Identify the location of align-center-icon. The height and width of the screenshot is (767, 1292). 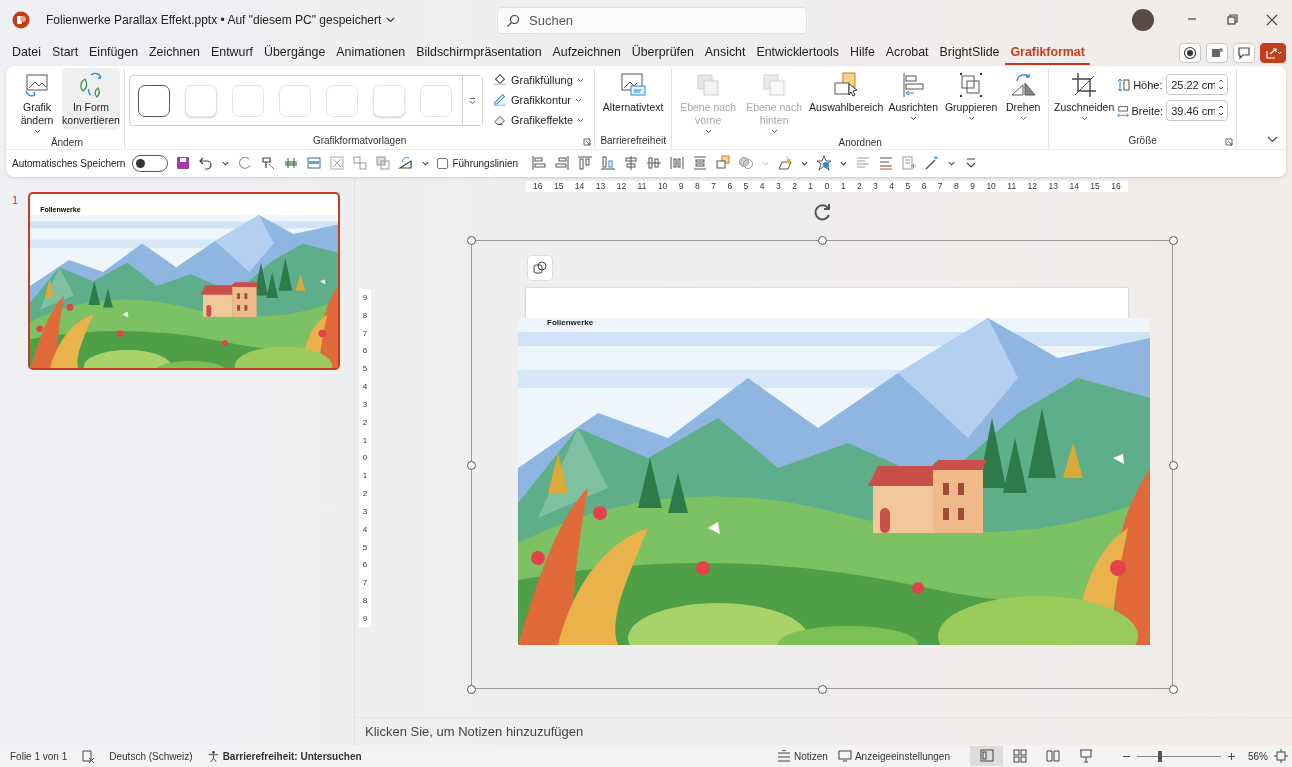
(654, 163).